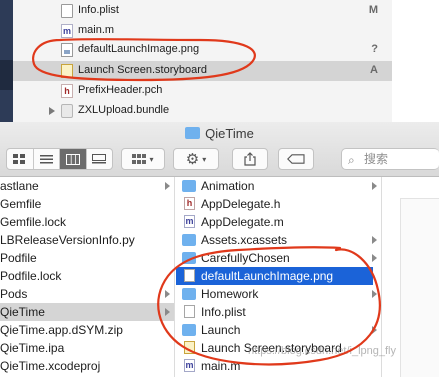 Image resolution: width=439 pixels, height=377 pixels. I want to click on icon-view-icon, so click(19, 158).